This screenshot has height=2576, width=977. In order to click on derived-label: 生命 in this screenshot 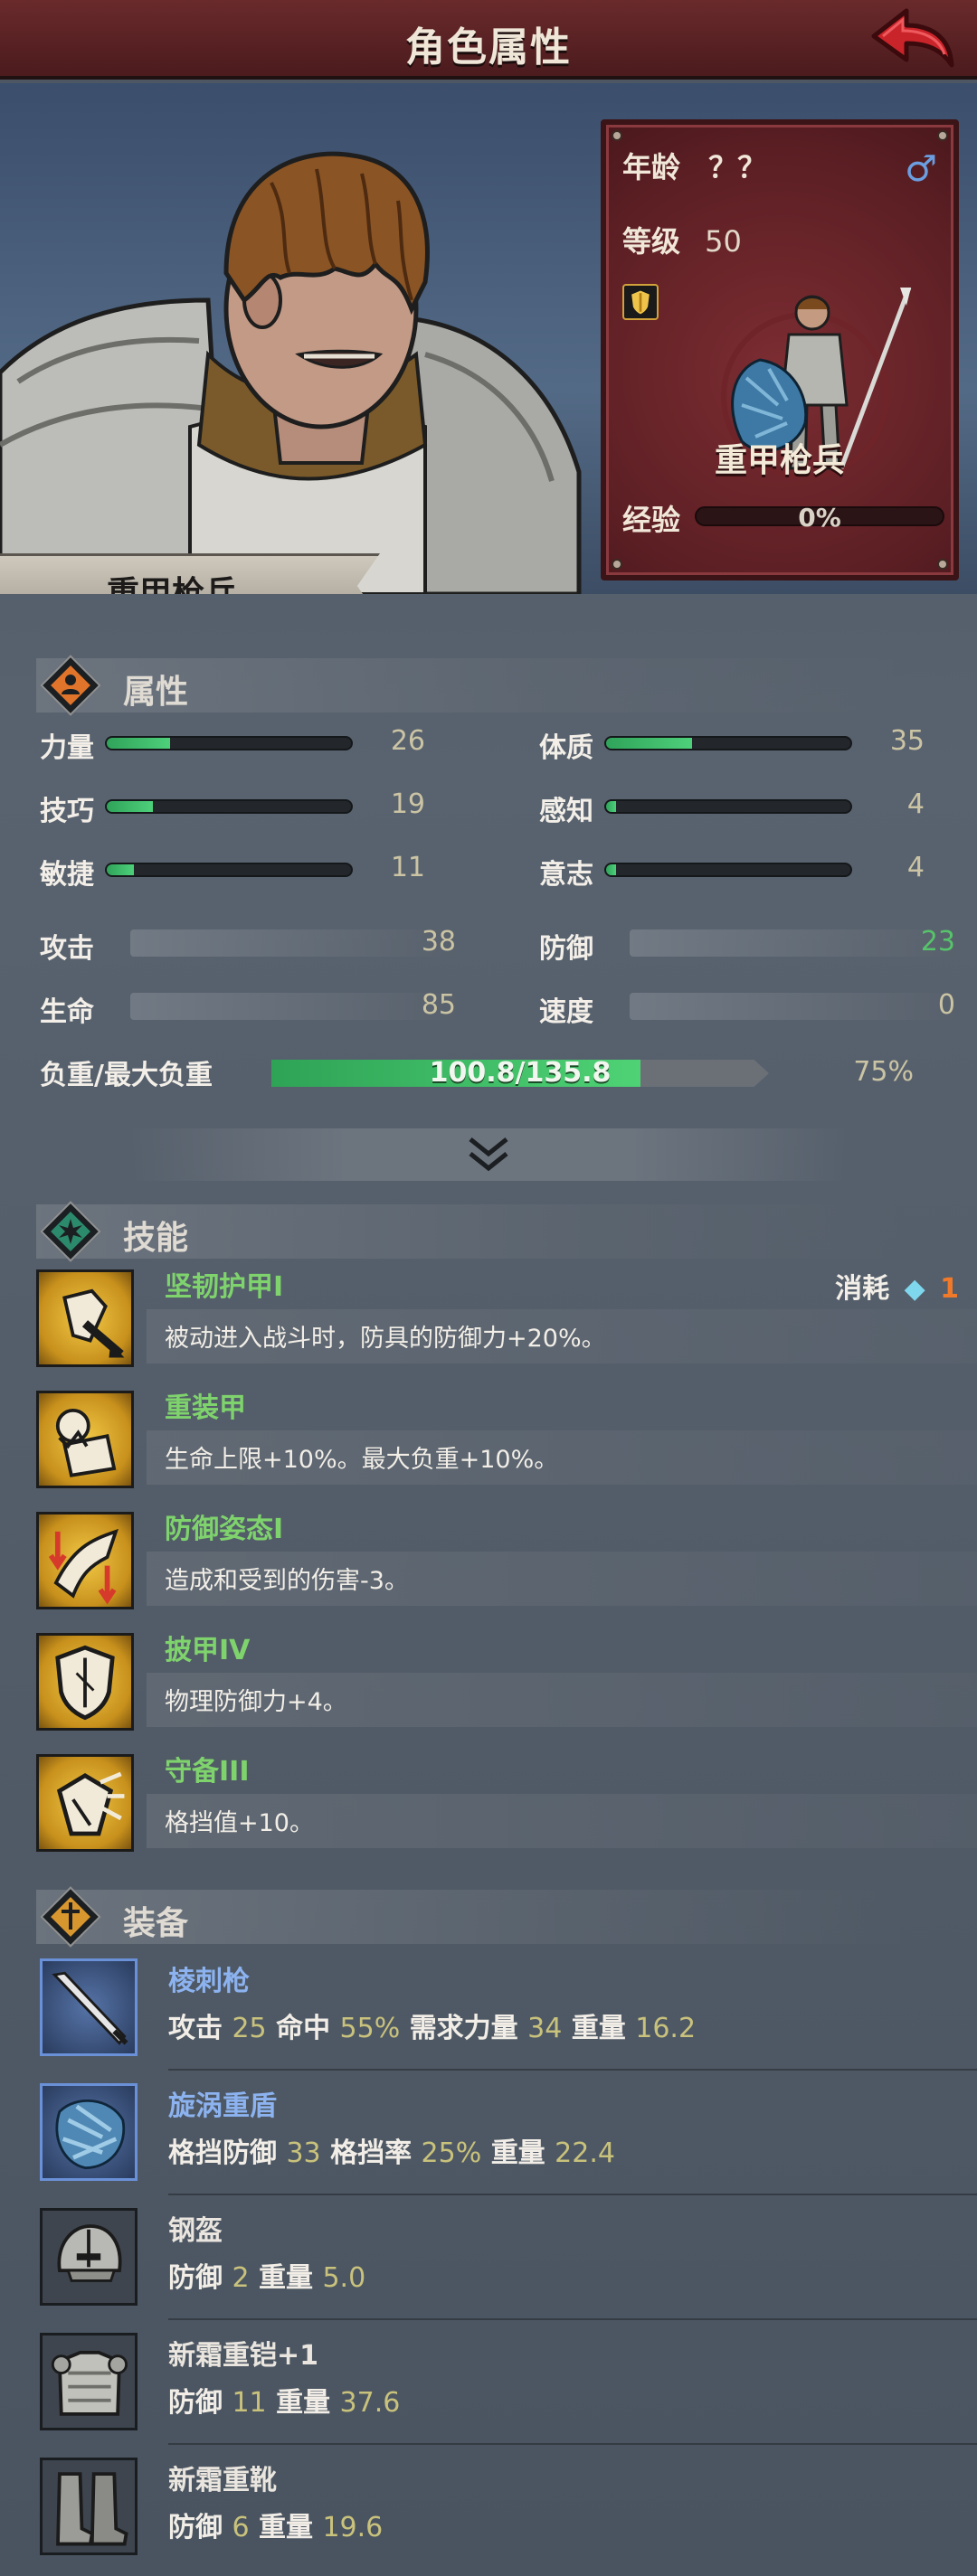, I will do `click(67, 1012)`.